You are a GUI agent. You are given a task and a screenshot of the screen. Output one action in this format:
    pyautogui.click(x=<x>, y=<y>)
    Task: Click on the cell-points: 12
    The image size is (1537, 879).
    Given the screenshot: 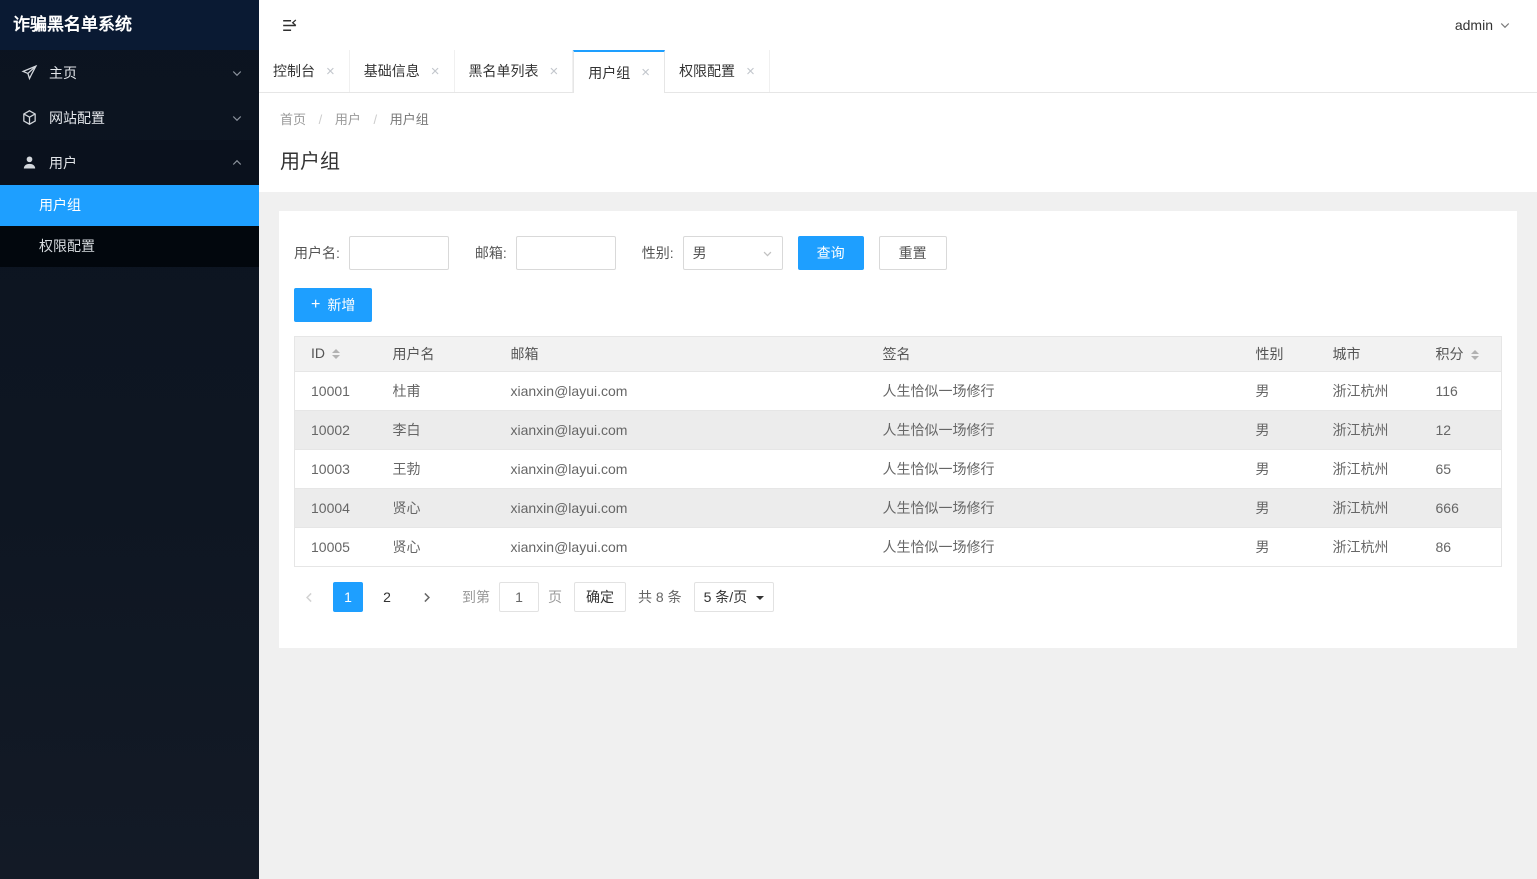 What is the action you would take?
    pyautogui.click(x=1460, y=430)
    